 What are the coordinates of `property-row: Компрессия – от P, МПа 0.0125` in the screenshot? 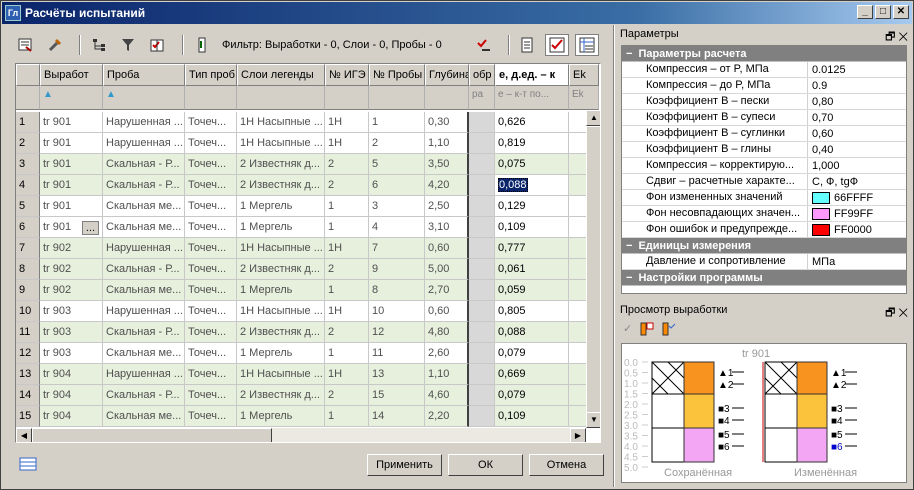 It's located at (764, 70).